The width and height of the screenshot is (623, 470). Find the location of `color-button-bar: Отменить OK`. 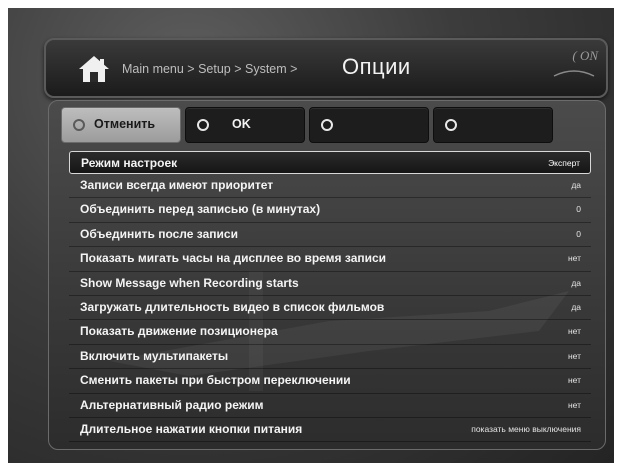

color-button-bar: Отменить OK is located at coordinates (329, 125).